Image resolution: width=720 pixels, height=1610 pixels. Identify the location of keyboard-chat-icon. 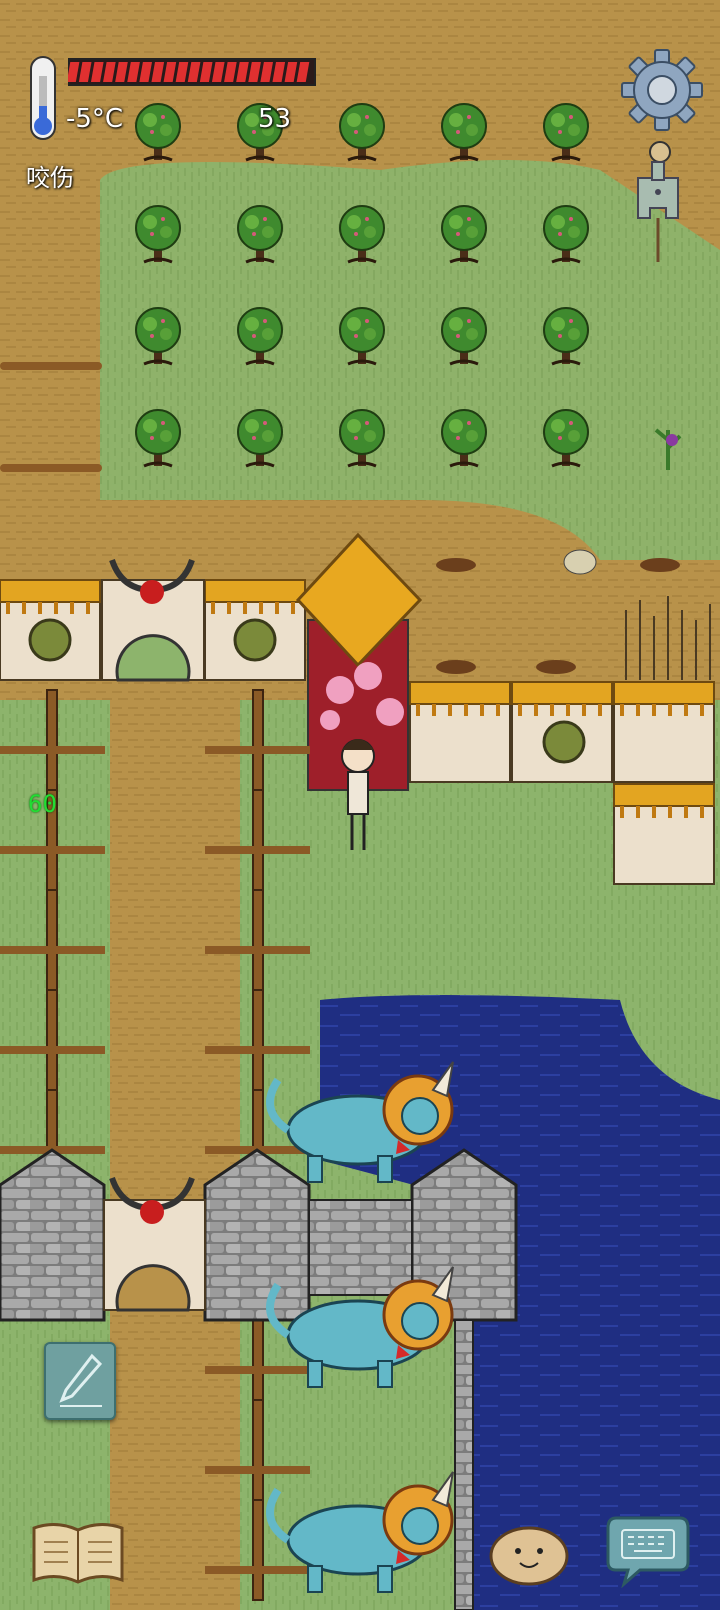
(648, 1550).